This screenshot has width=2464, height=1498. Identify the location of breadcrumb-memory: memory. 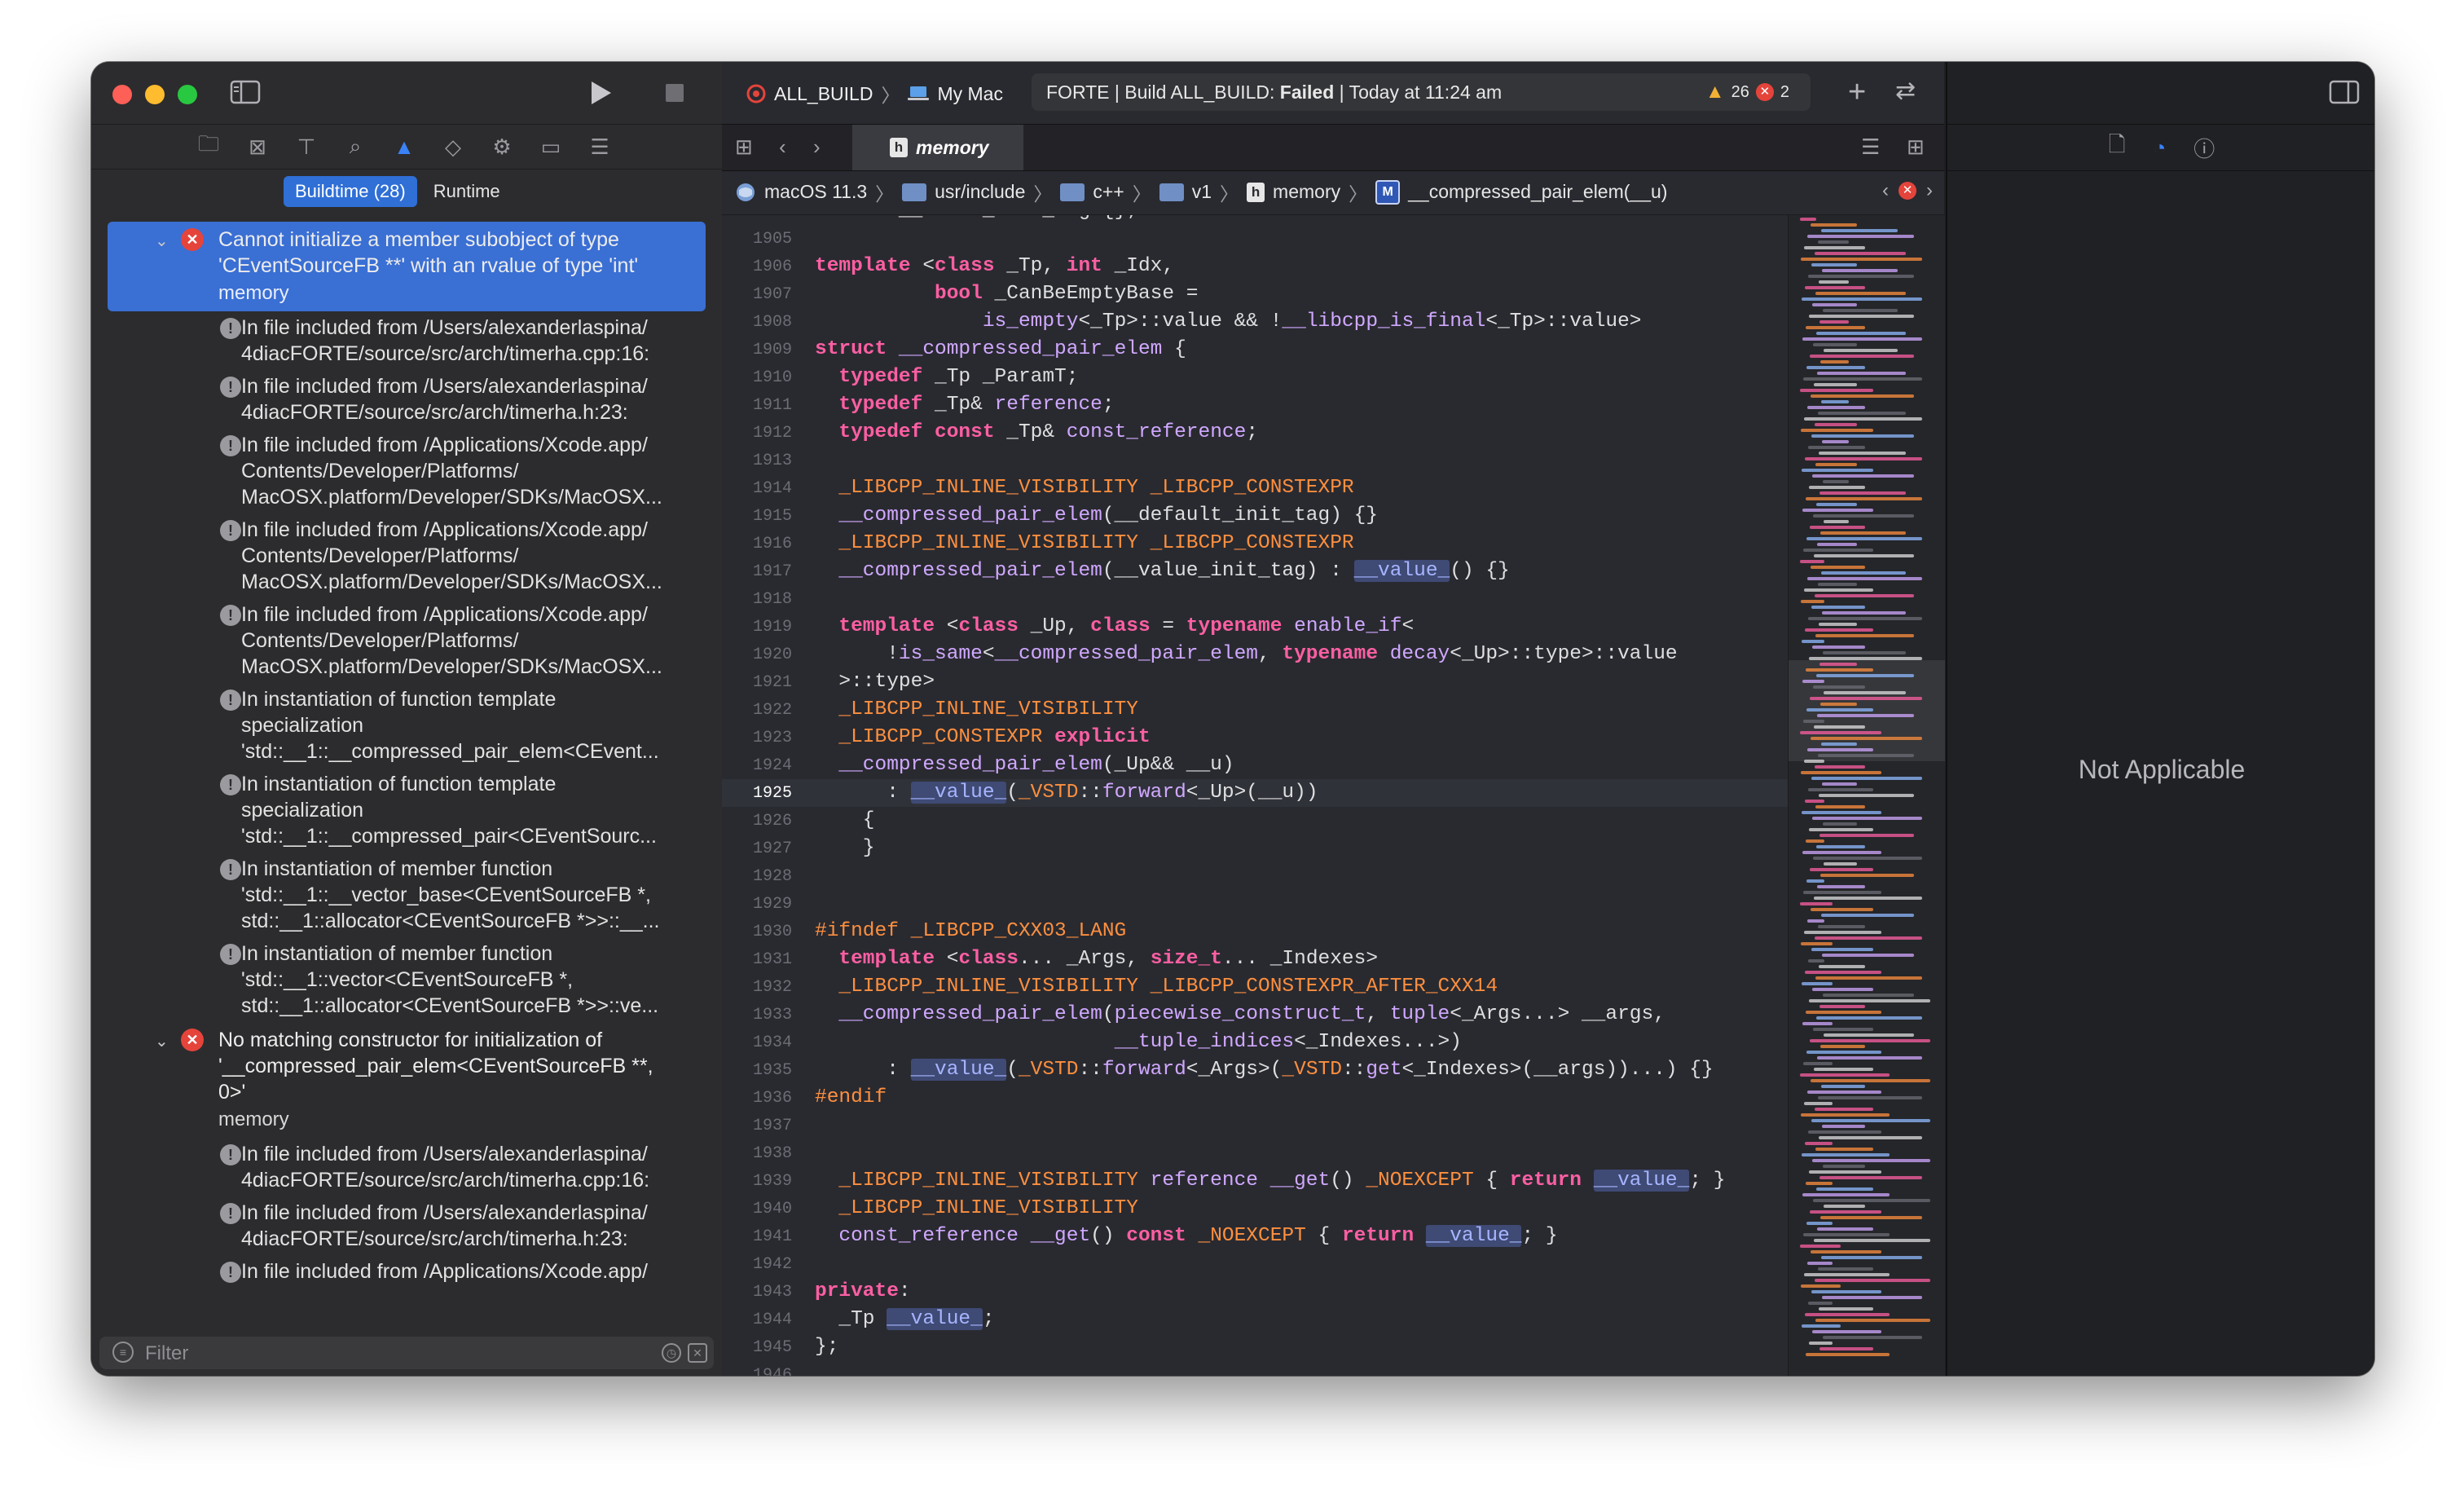
(1306, 192).